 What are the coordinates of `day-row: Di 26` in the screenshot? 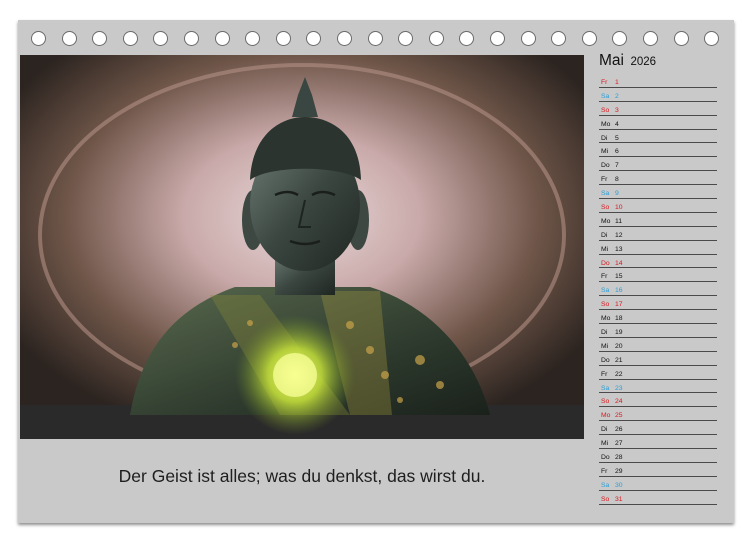 It's located at (658, 428).